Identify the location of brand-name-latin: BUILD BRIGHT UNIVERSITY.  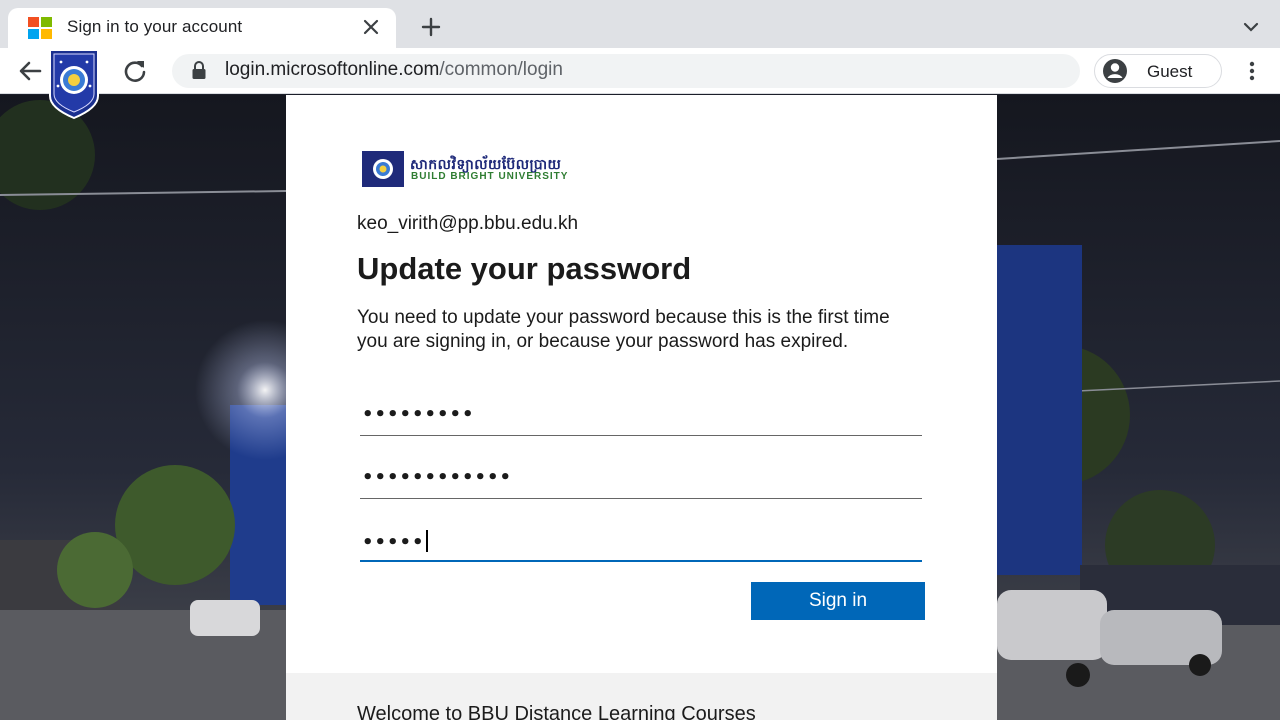
(490, 176).